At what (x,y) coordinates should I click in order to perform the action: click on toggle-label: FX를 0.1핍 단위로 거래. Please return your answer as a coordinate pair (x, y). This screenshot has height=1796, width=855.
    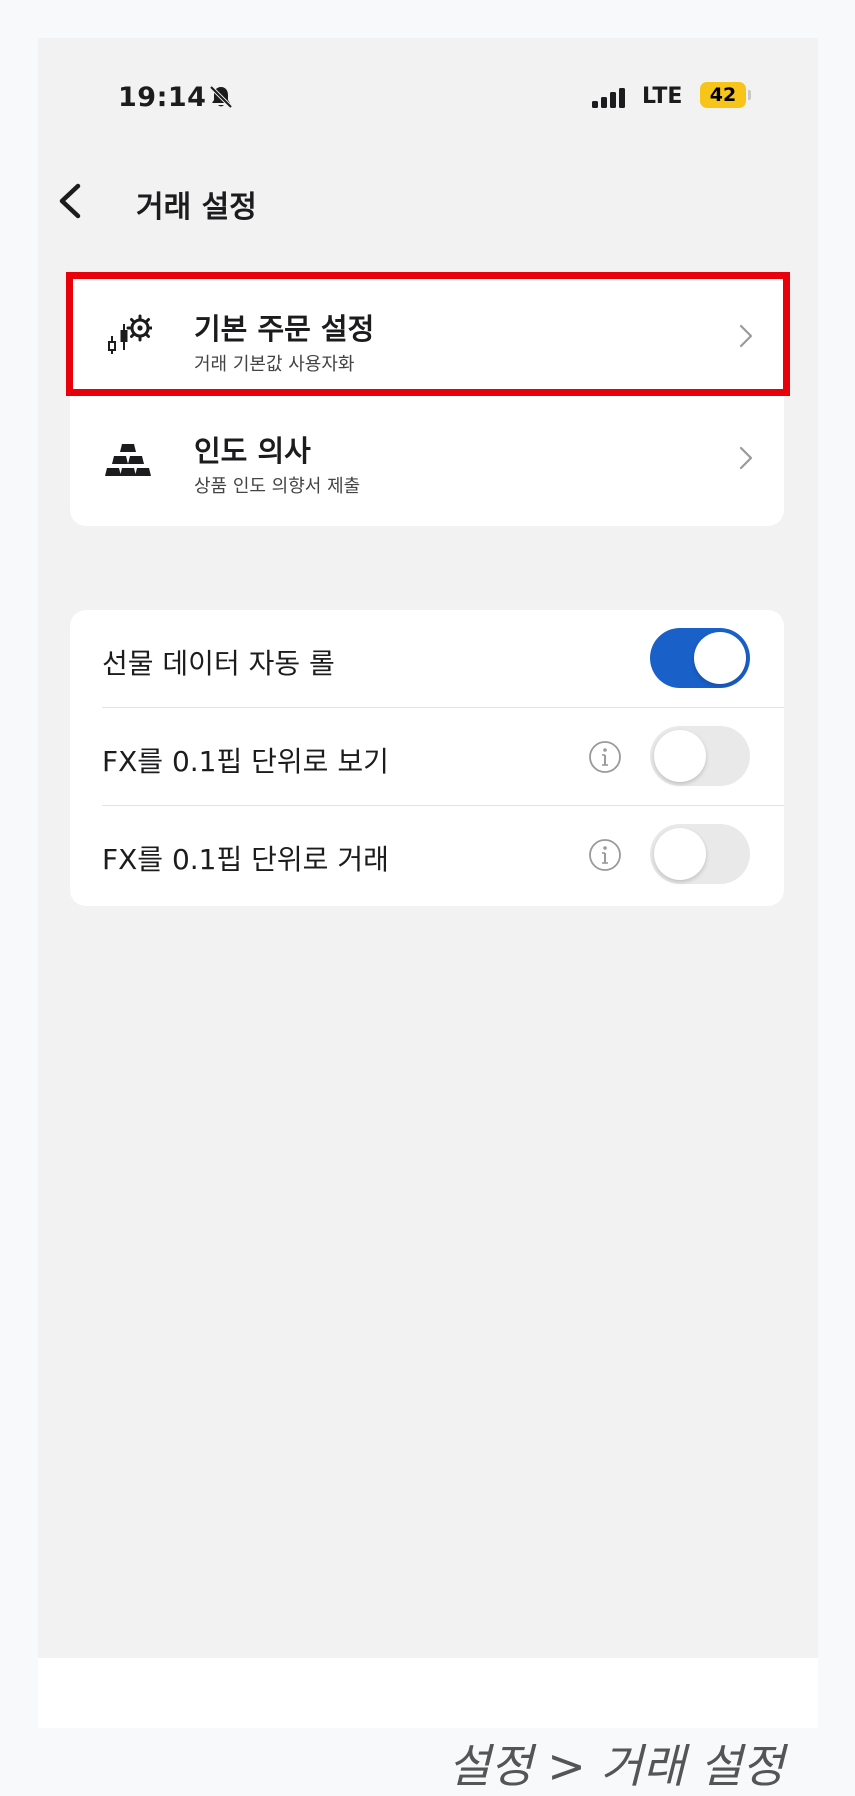
    Looking at the image, I should click on (245, 859).